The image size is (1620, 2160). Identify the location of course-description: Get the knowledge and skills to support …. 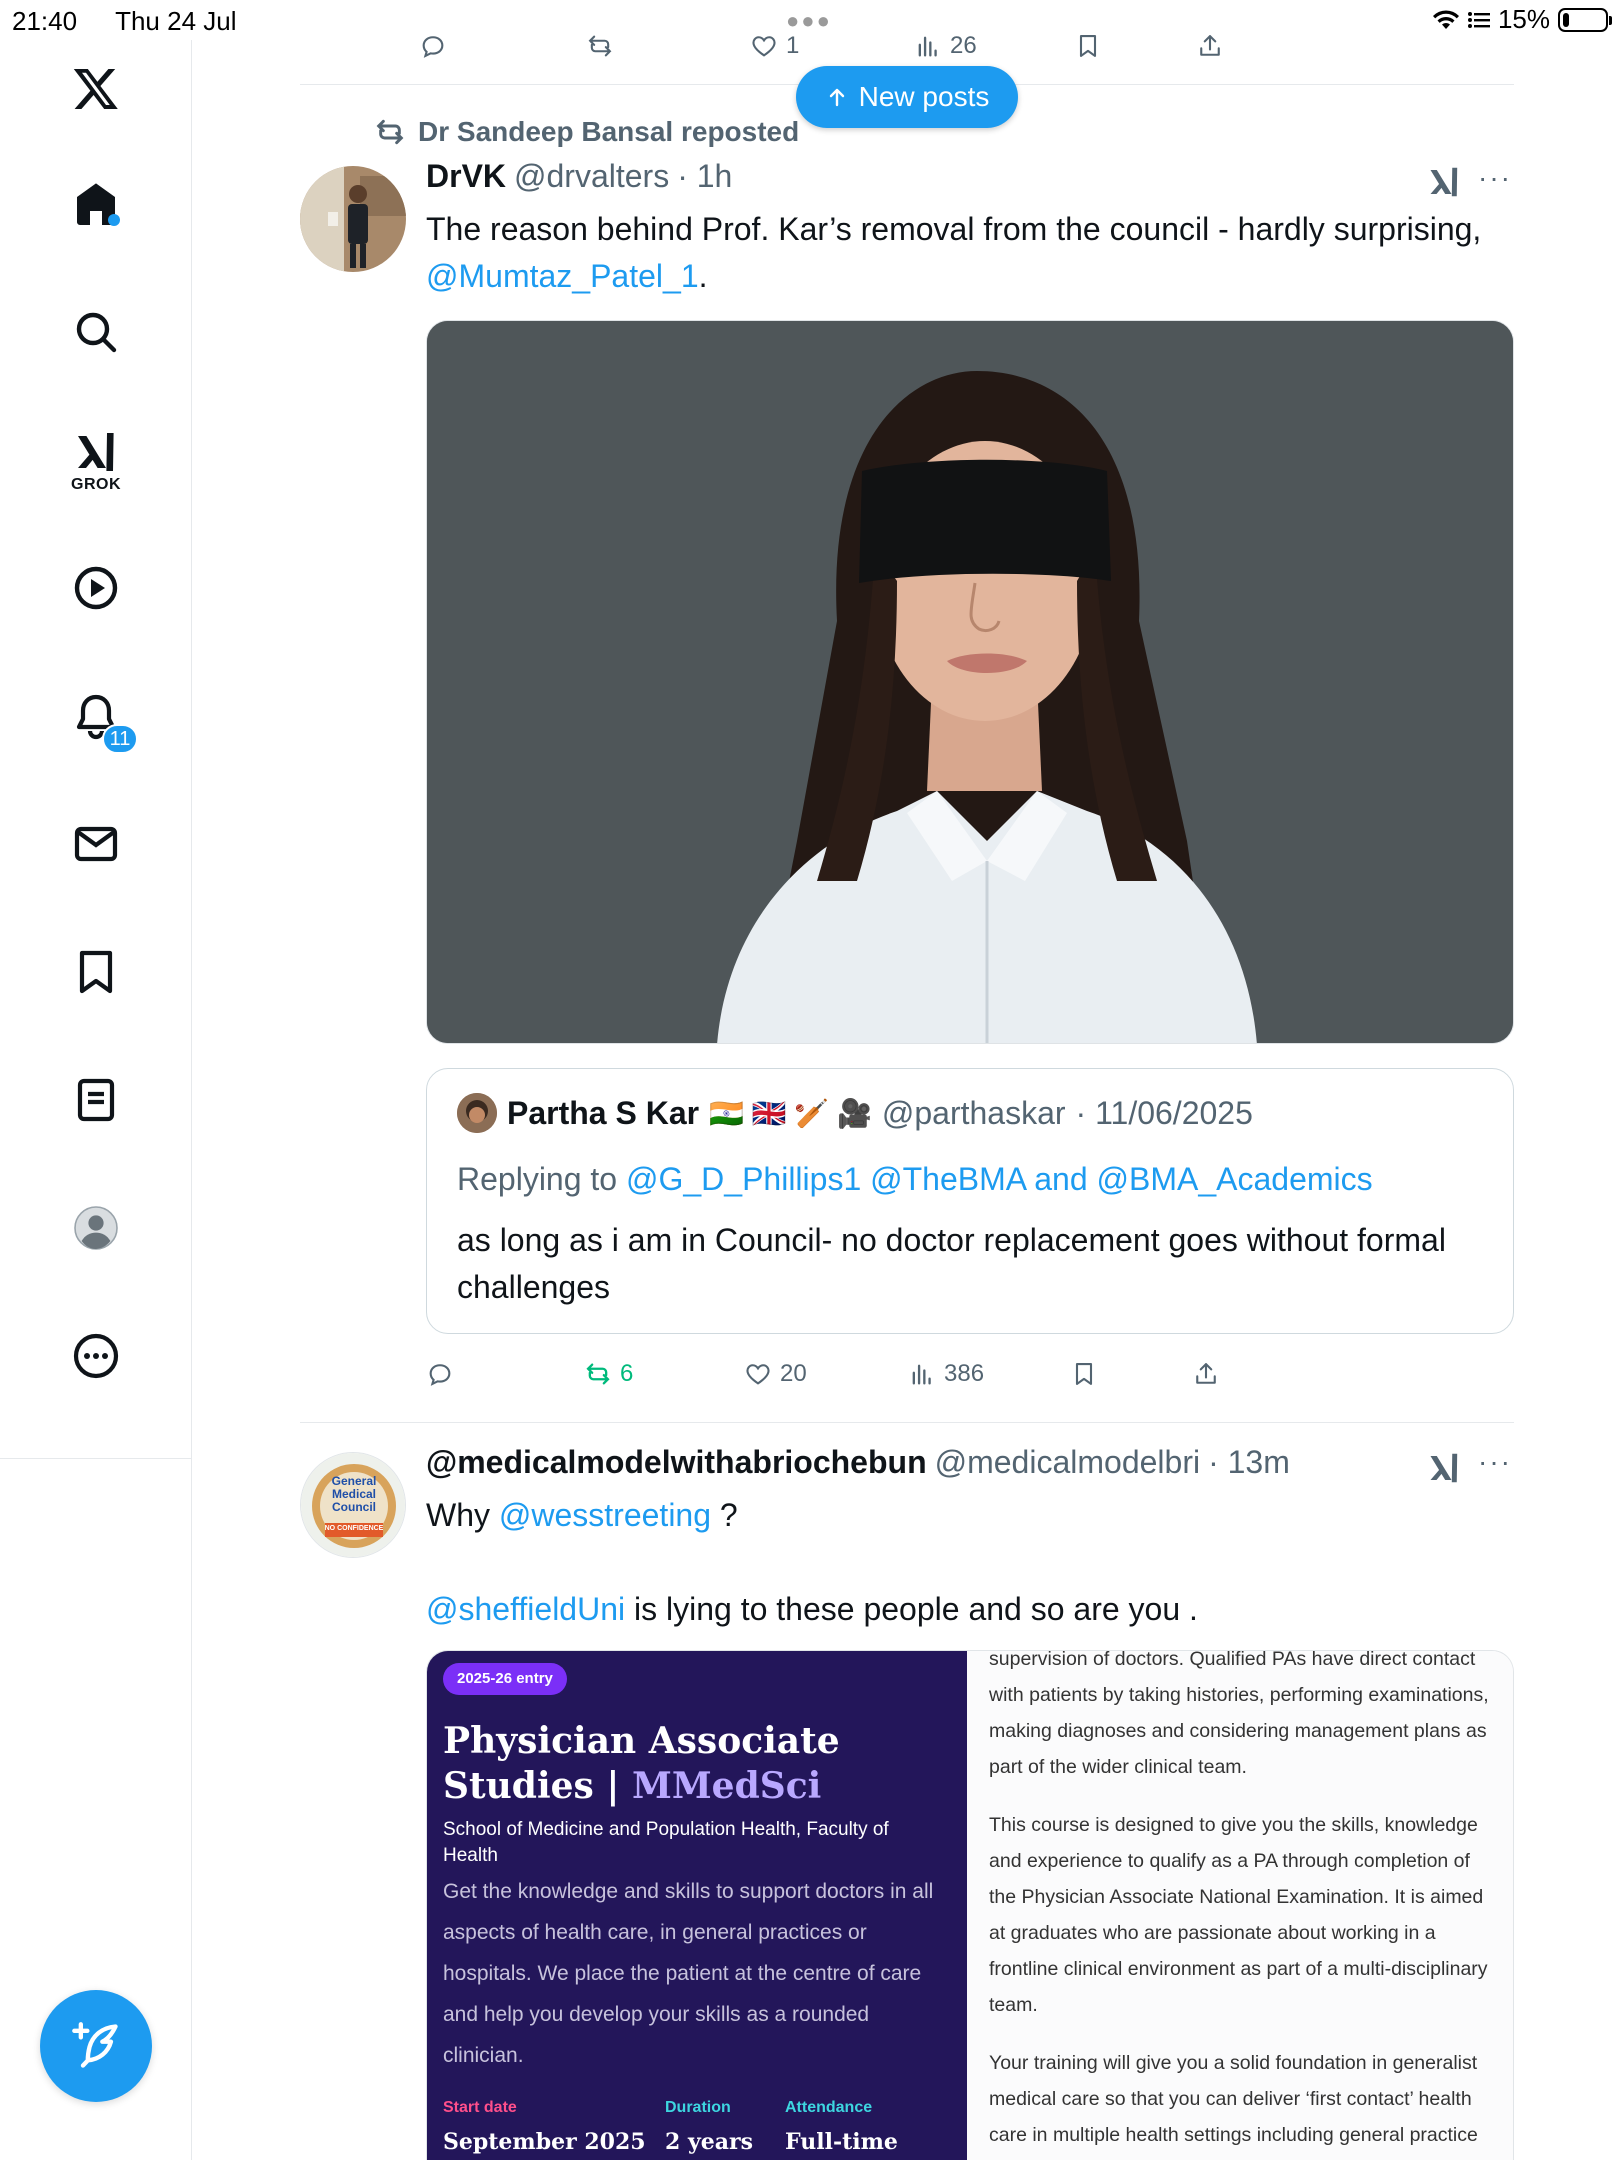
(688, 1973).